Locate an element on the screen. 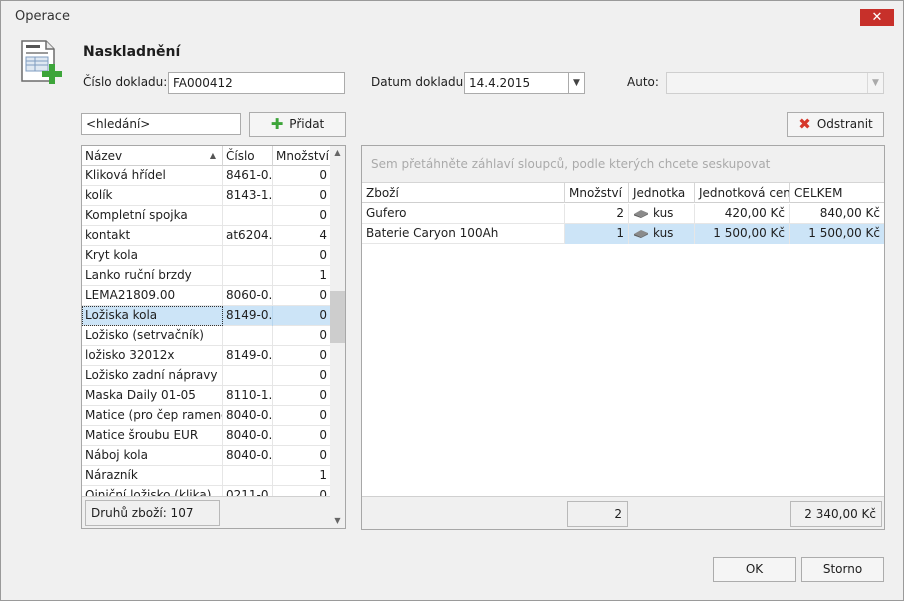 The height and width of the screenshot is (601, 904). product-name: ložisko 32012x is located at coordinates (152, 356).